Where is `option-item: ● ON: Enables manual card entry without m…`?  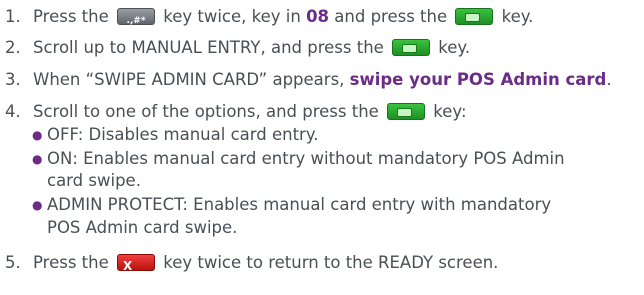
option-item: ● ON: Enables manual card entry without m… is located at coordinates (298, 159).